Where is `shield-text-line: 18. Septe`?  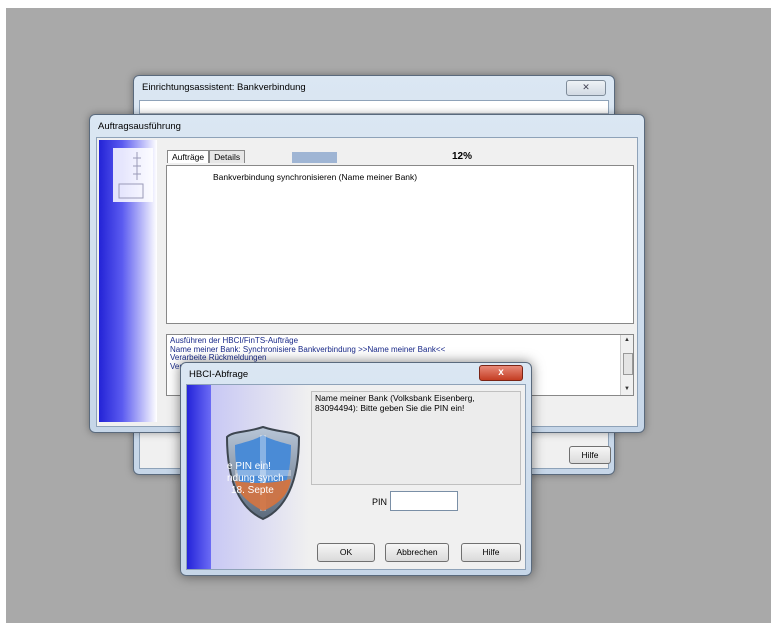
shield-text-line: 18. Septe is located at coordinates (252, 490).